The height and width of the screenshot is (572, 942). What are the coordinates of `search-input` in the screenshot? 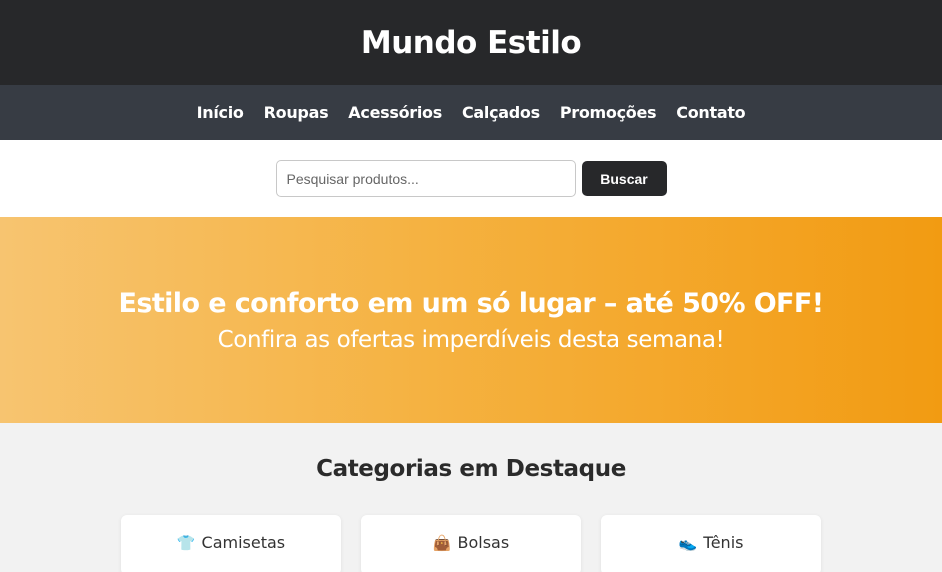 It's located at (425, 178).